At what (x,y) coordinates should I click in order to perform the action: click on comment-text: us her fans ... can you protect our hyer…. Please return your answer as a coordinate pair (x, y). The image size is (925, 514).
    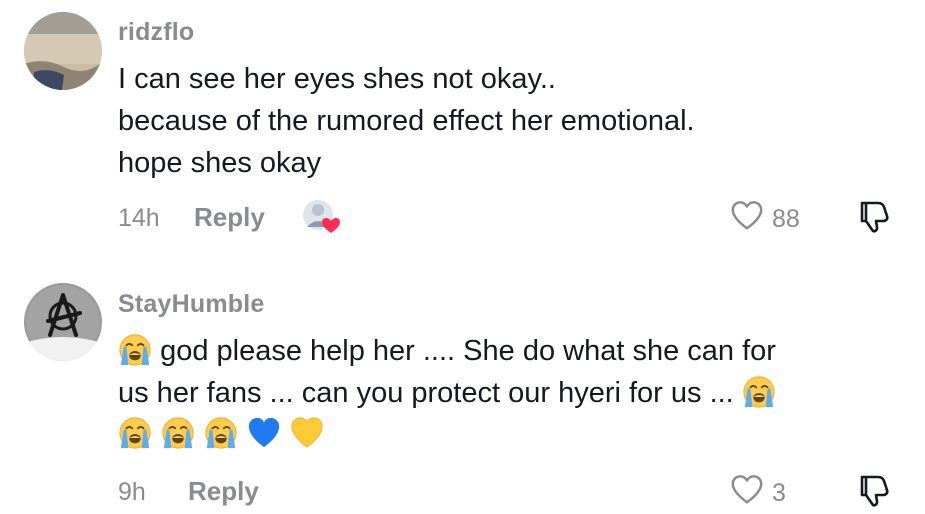
    Looking at the image, I should click on (426, 393).